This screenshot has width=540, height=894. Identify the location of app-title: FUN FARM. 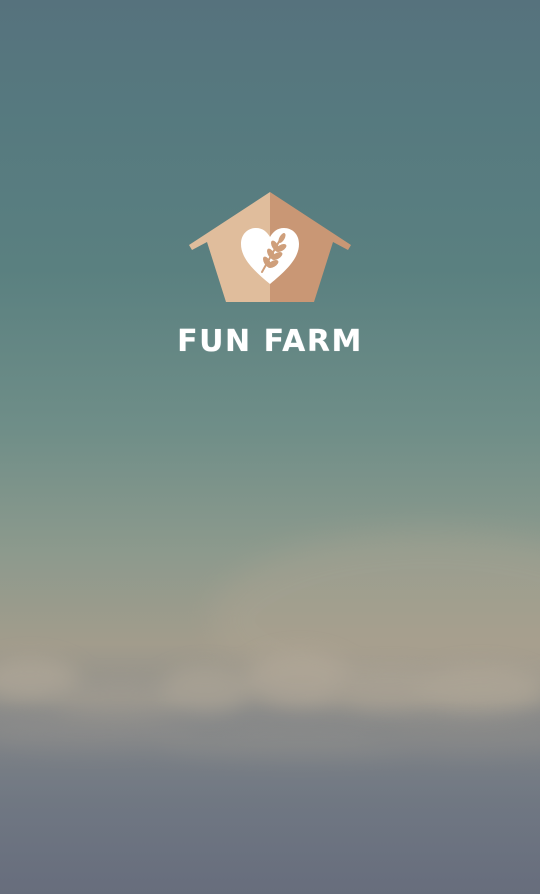
(270, 341).